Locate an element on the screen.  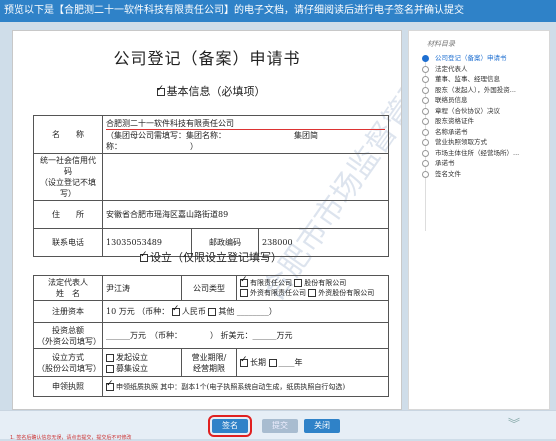
invest-label: 投资总额 （外资公司填写） is located at coordinates (68, 335).